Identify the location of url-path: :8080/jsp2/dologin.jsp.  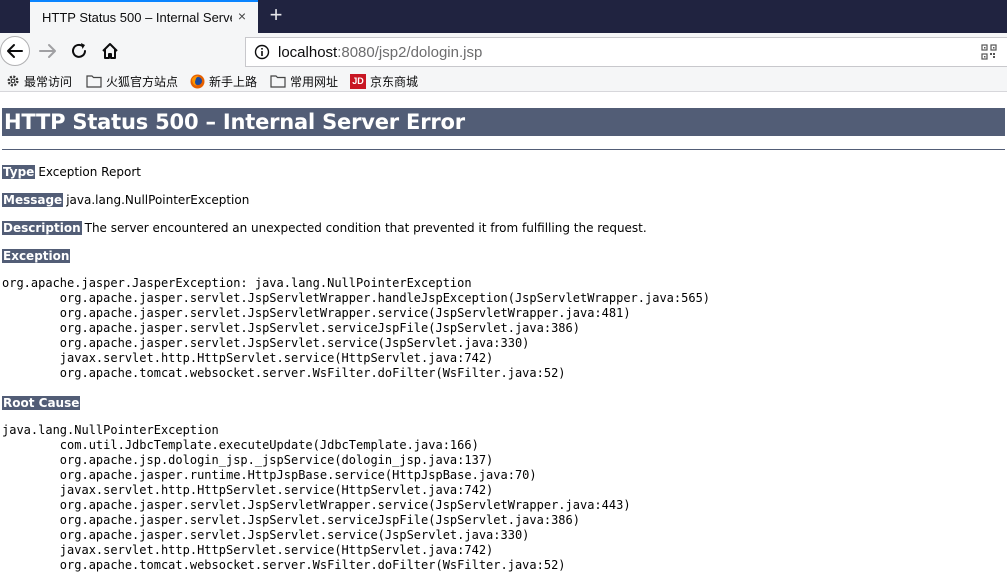
(410, 52).